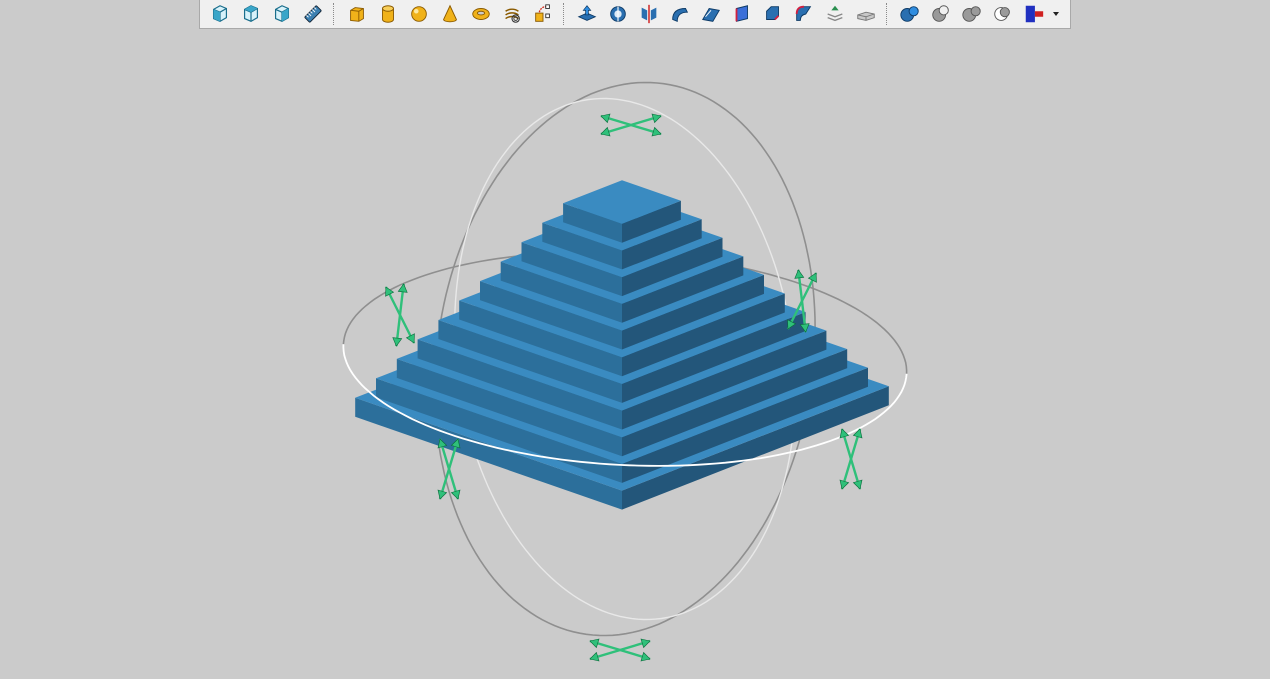 The width and height of the screenshot is (1270, 679). I want to click on torus-primitive-button, so click(481, 14).